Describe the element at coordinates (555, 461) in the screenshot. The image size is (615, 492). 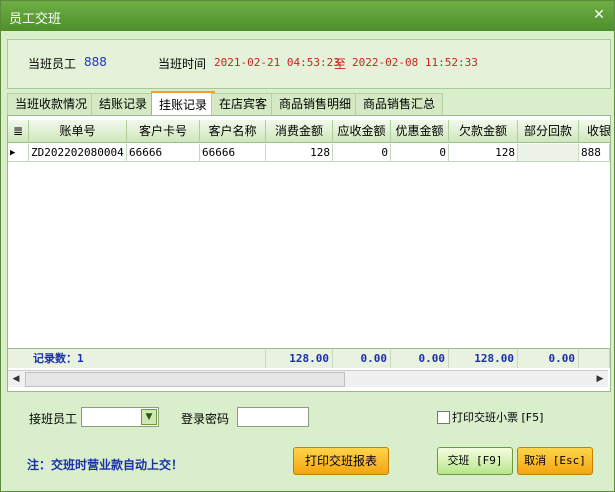
I see `cancel-button: 取消 [Esc]` at that location.